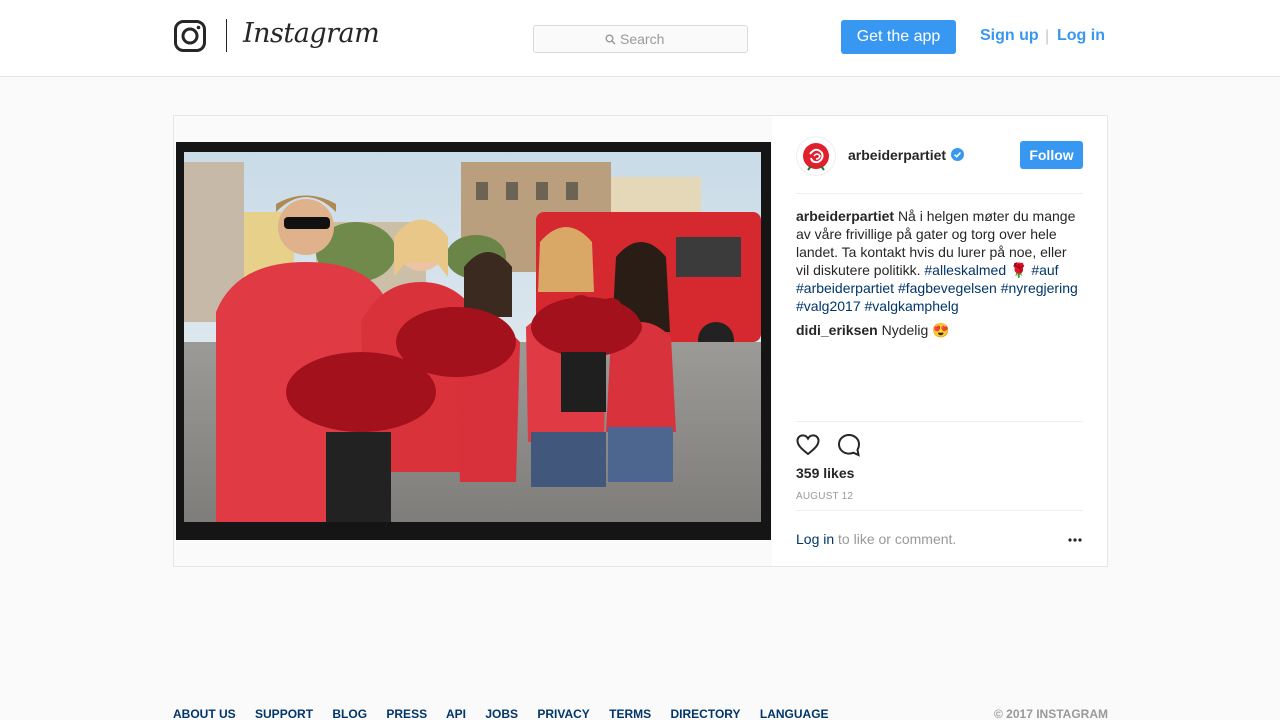 This screenshot has height=720, width=1280. I want to click on hashtag-link: #nyregjering, so click(1039, 288).